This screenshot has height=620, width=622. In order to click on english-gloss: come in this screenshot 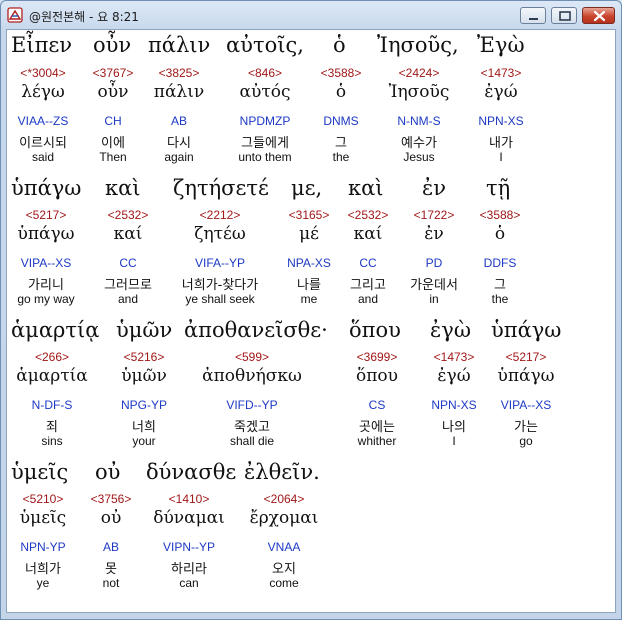, I will do `click(284, 583)`.